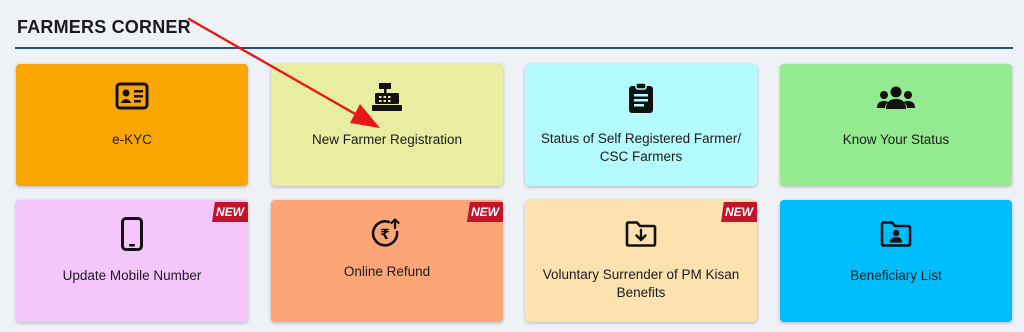 The height and width of the screenshot is (332, 1024). What do you see at coordinates (104, 27) in the screenshot?
I see `section-title: FARMERS CORNER` at bounding box center [104, 27].